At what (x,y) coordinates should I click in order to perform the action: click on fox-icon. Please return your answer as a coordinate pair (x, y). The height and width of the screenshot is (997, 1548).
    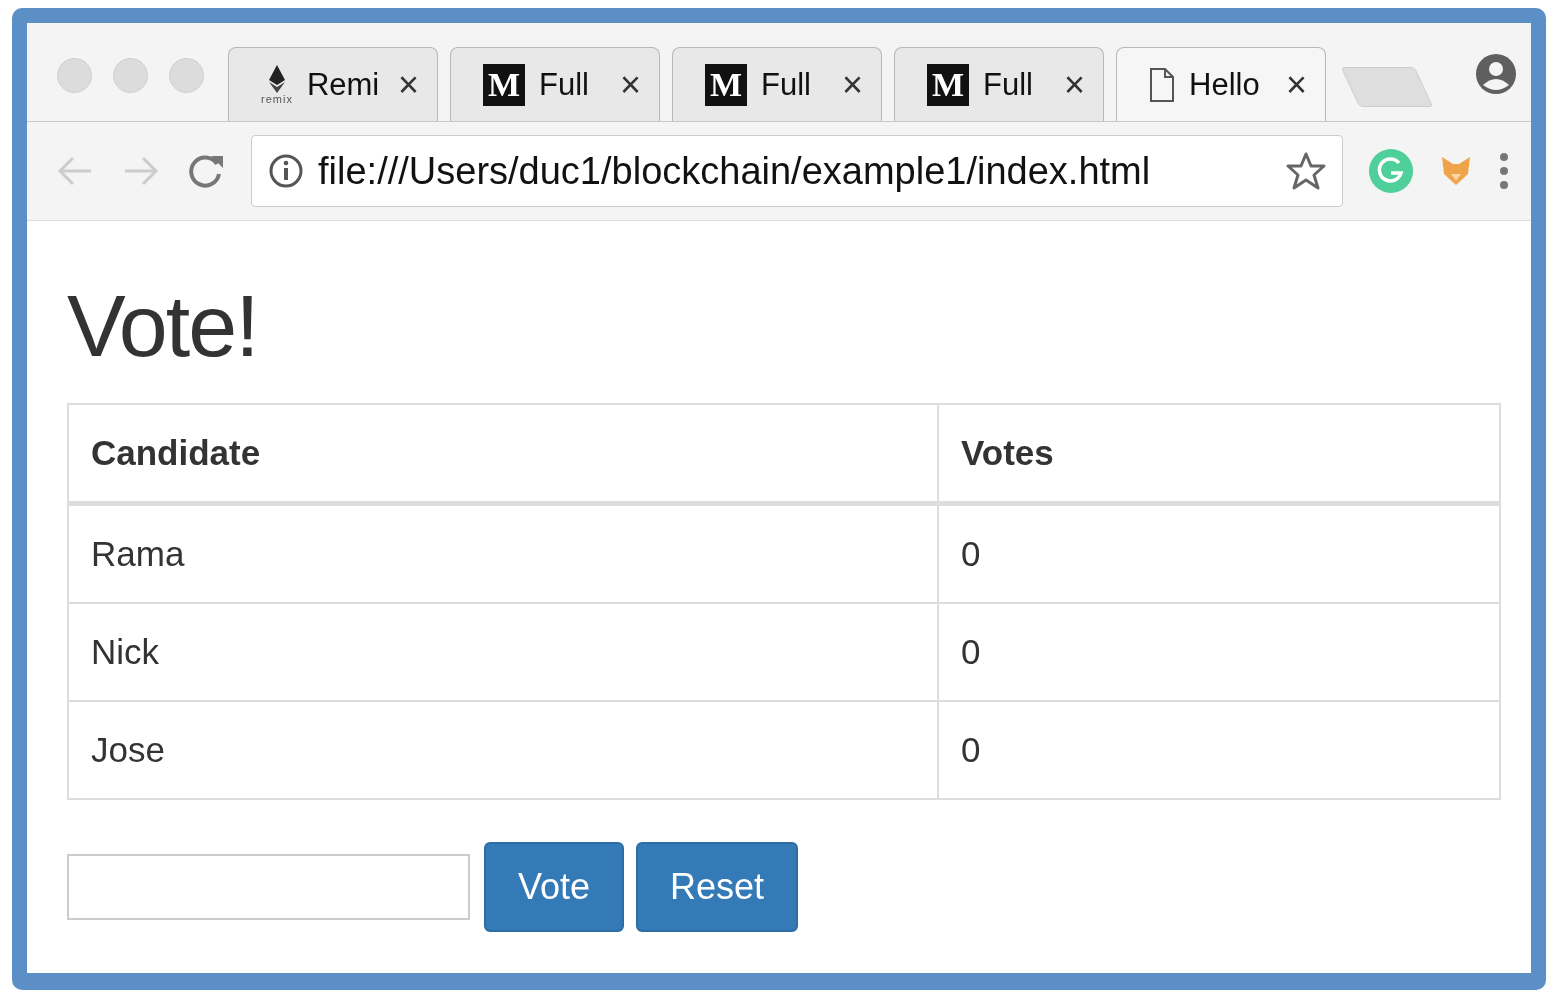
    Looking at the image, I should click on (1456, 171).